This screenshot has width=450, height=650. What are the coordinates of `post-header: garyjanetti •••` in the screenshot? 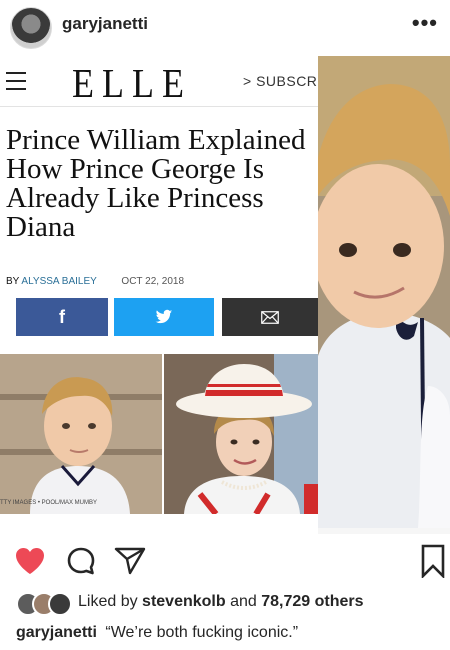 It's located at (225, 26).